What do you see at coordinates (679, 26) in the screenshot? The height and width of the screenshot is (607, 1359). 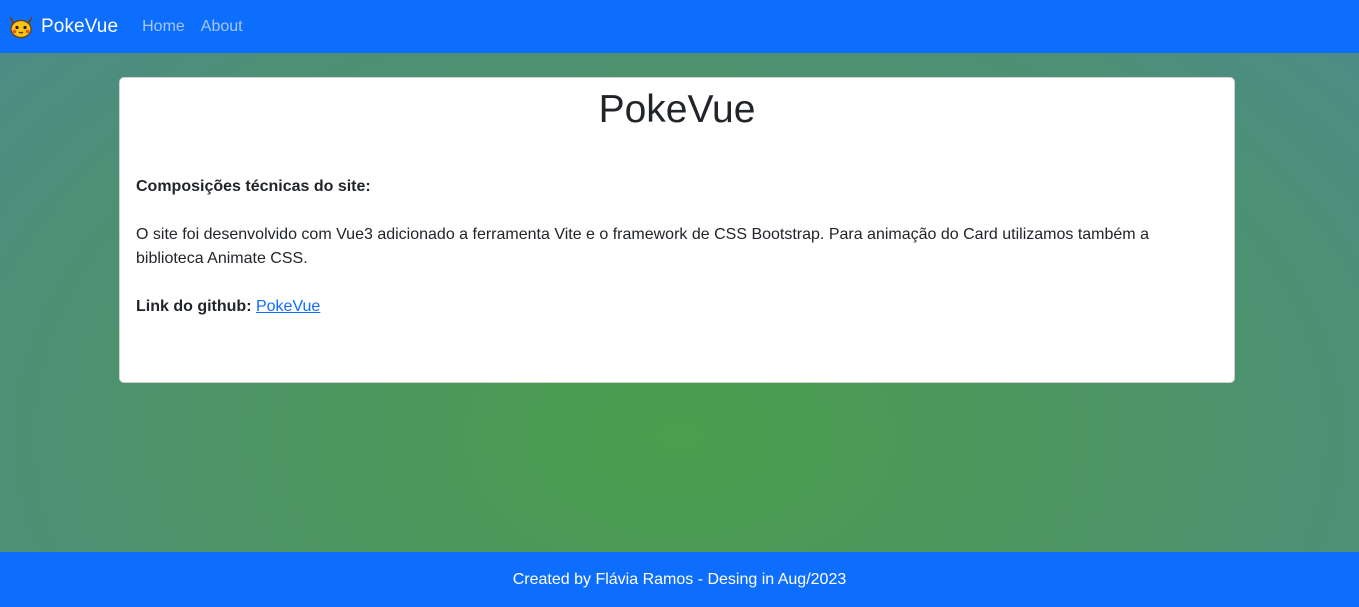 I see `top-navbar: PokeVue Home About` at bounding box center [679, 26].